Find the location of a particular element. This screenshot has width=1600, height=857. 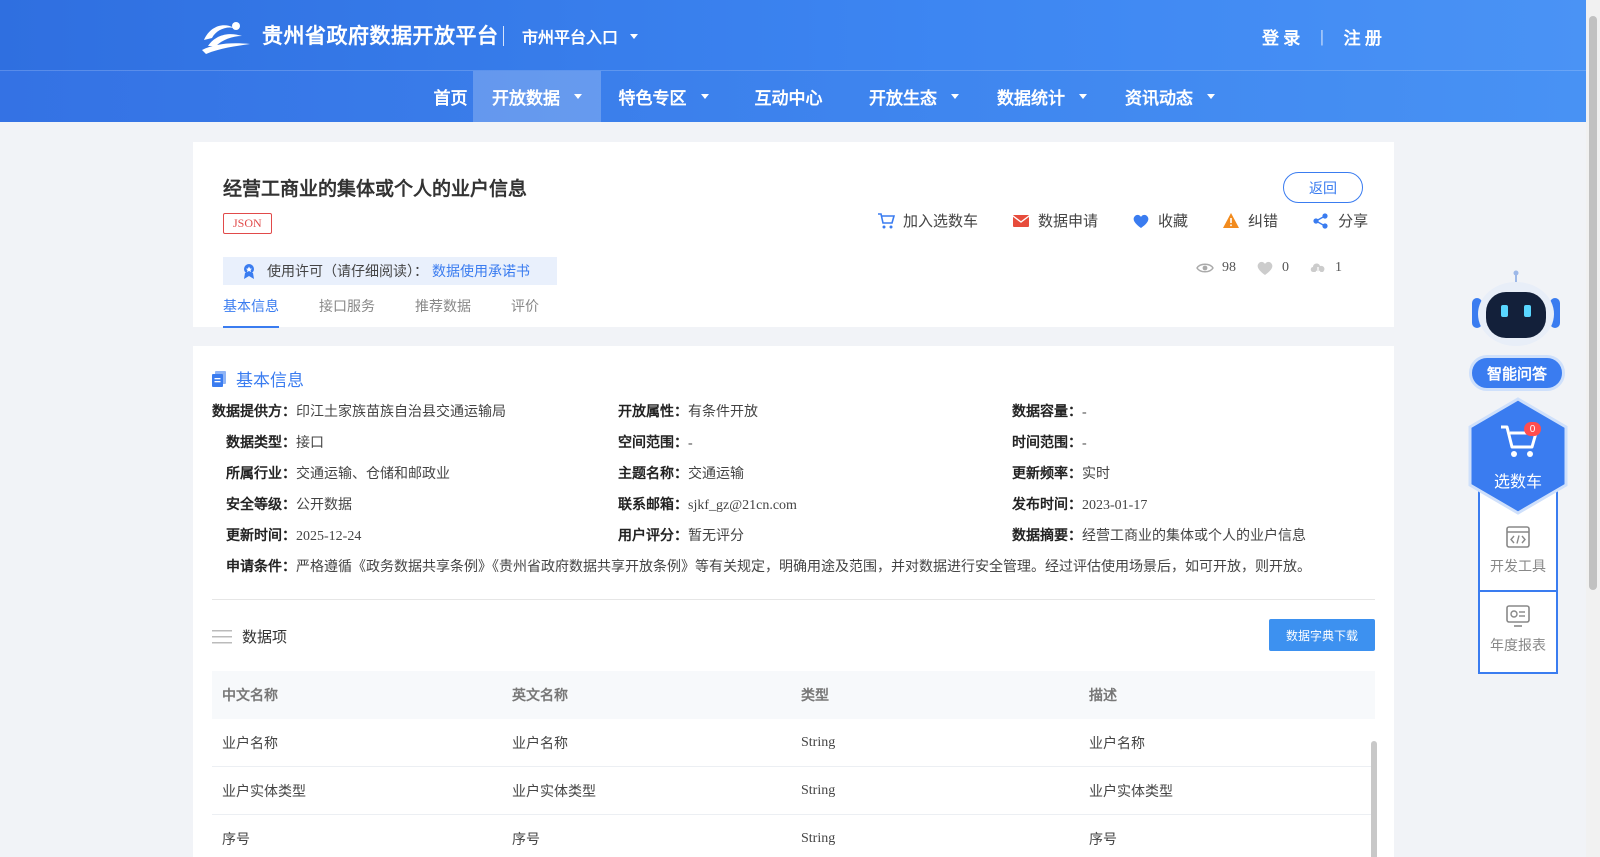

tab-recommended: 推荐数据 is located at coordinates (443, 311).